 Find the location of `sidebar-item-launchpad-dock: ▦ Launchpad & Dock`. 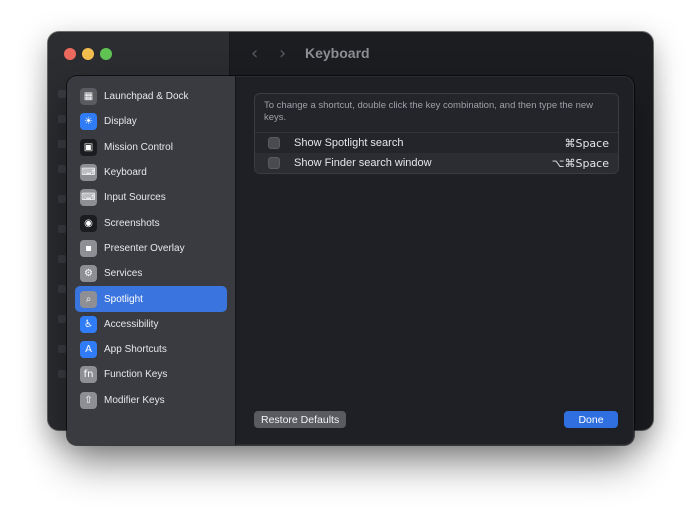

sidebar-item-launchpad-dock: ▦ Launchpad & Dock is located at coordinates (151, 96).